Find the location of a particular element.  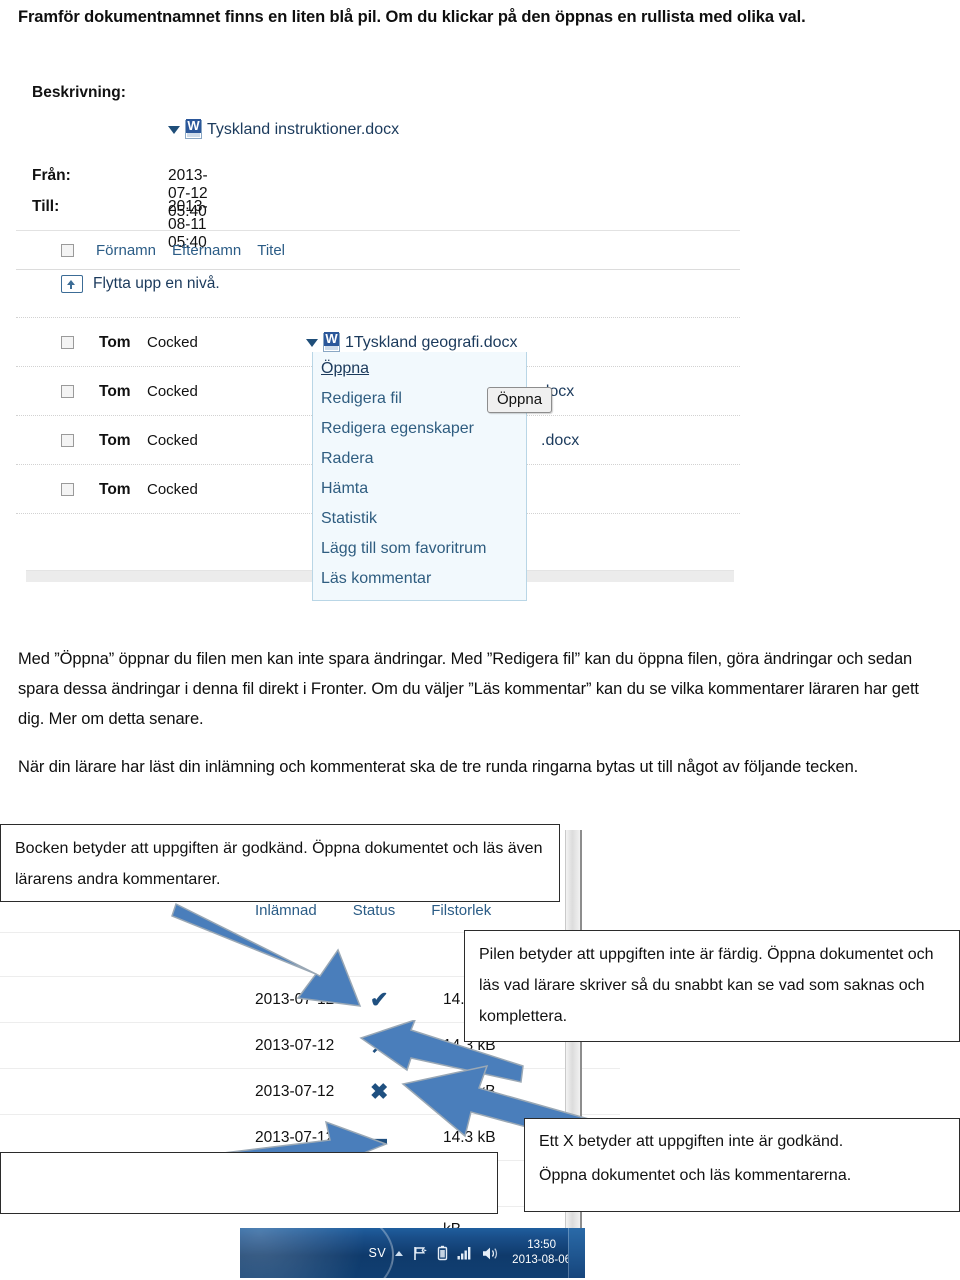

x-icon: ✖ is located at coordinates (379, 1091).